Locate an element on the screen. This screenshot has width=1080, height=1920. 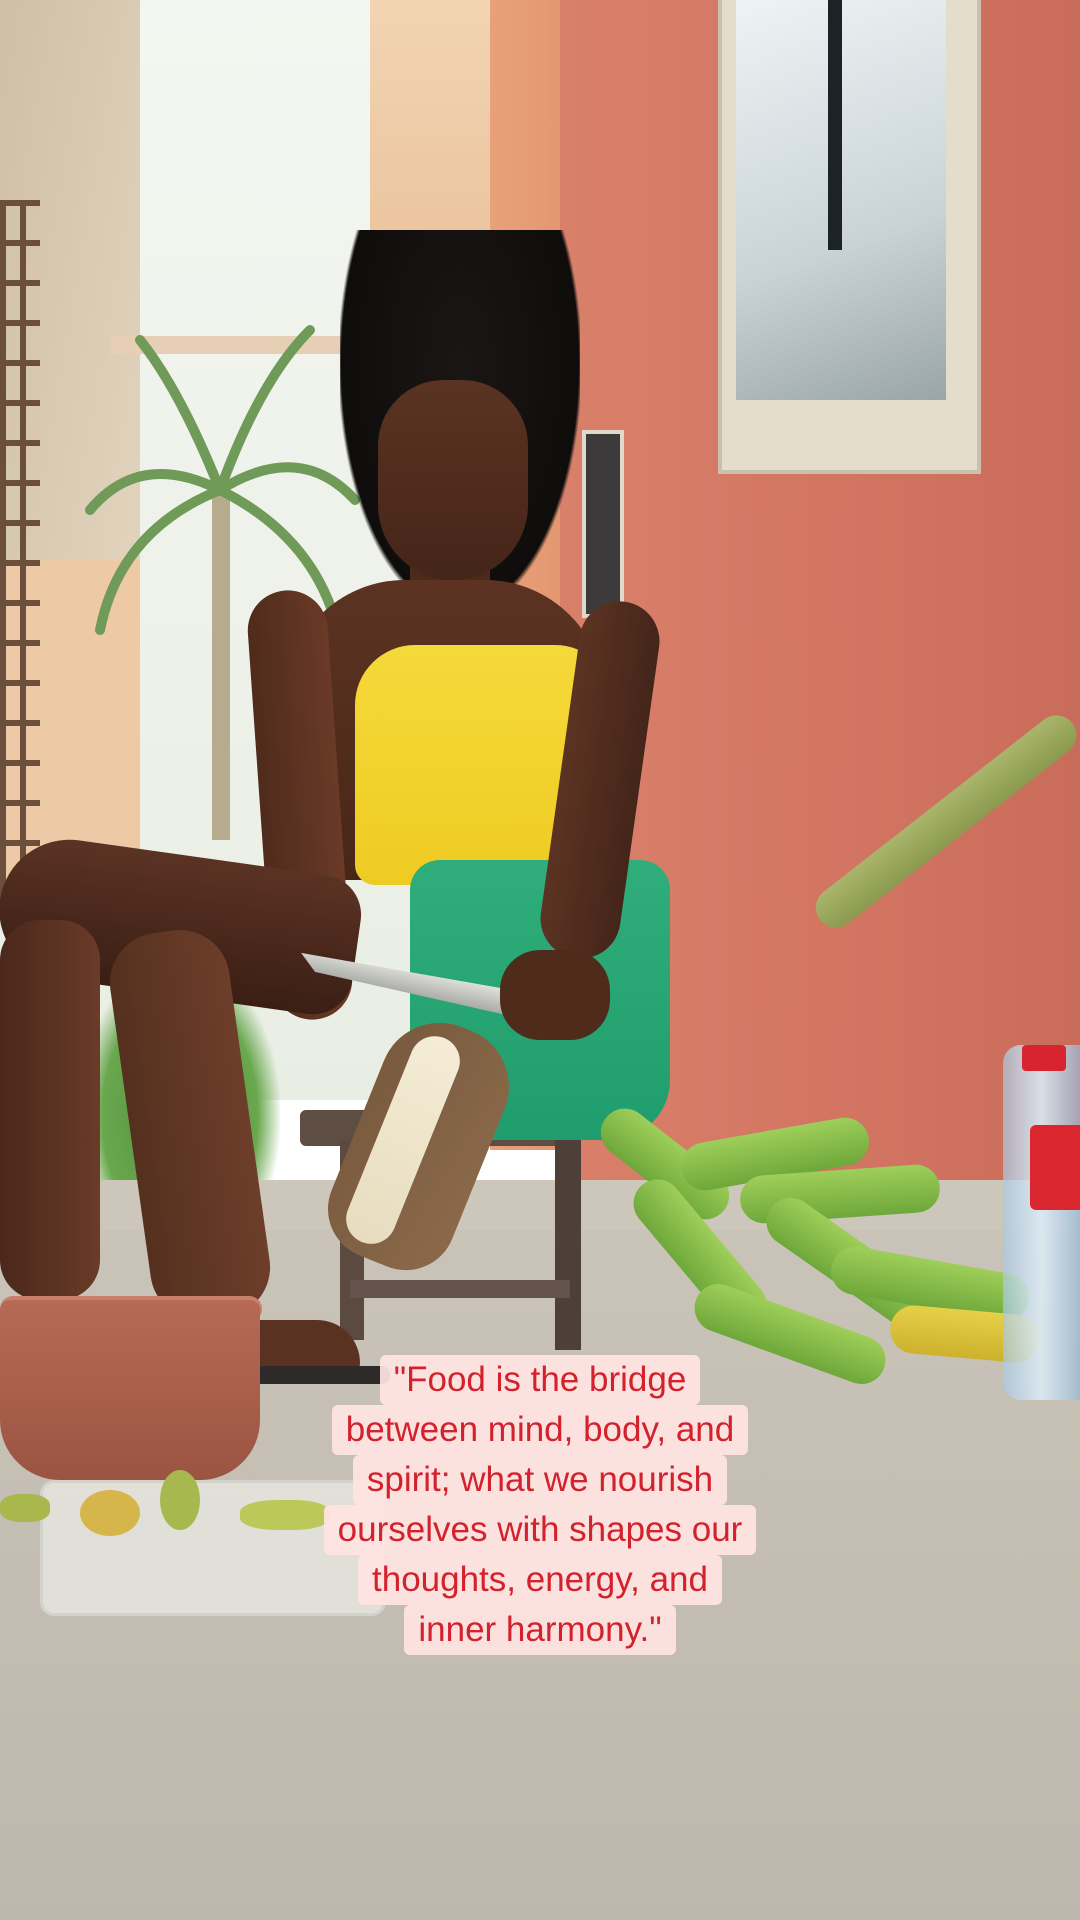
caption-line: inner harmony." is located at coordinates (540, 1630).